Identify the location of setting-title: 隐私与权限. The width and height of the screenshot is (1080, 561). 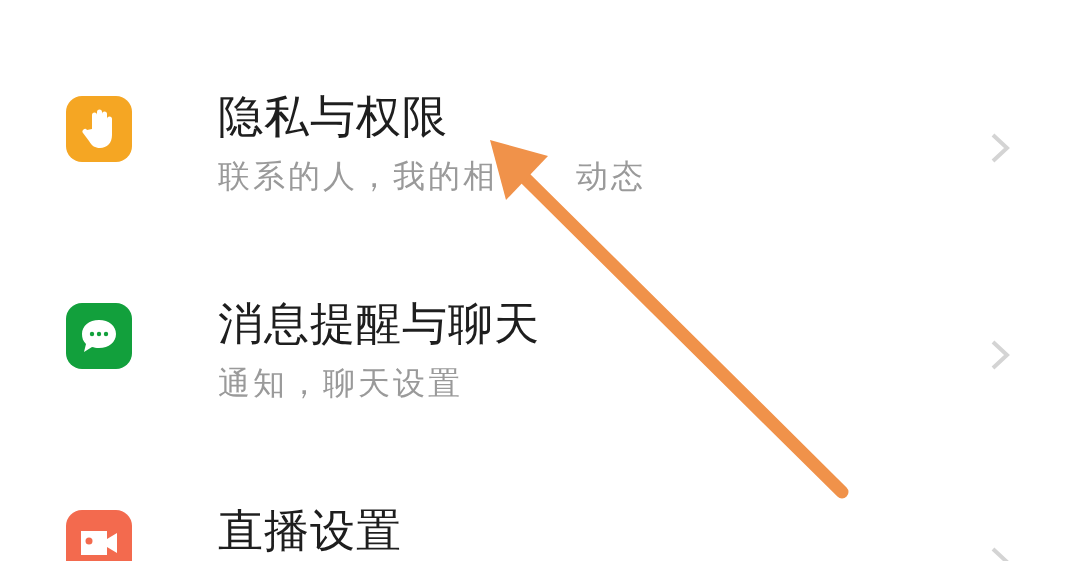
(333, 117).